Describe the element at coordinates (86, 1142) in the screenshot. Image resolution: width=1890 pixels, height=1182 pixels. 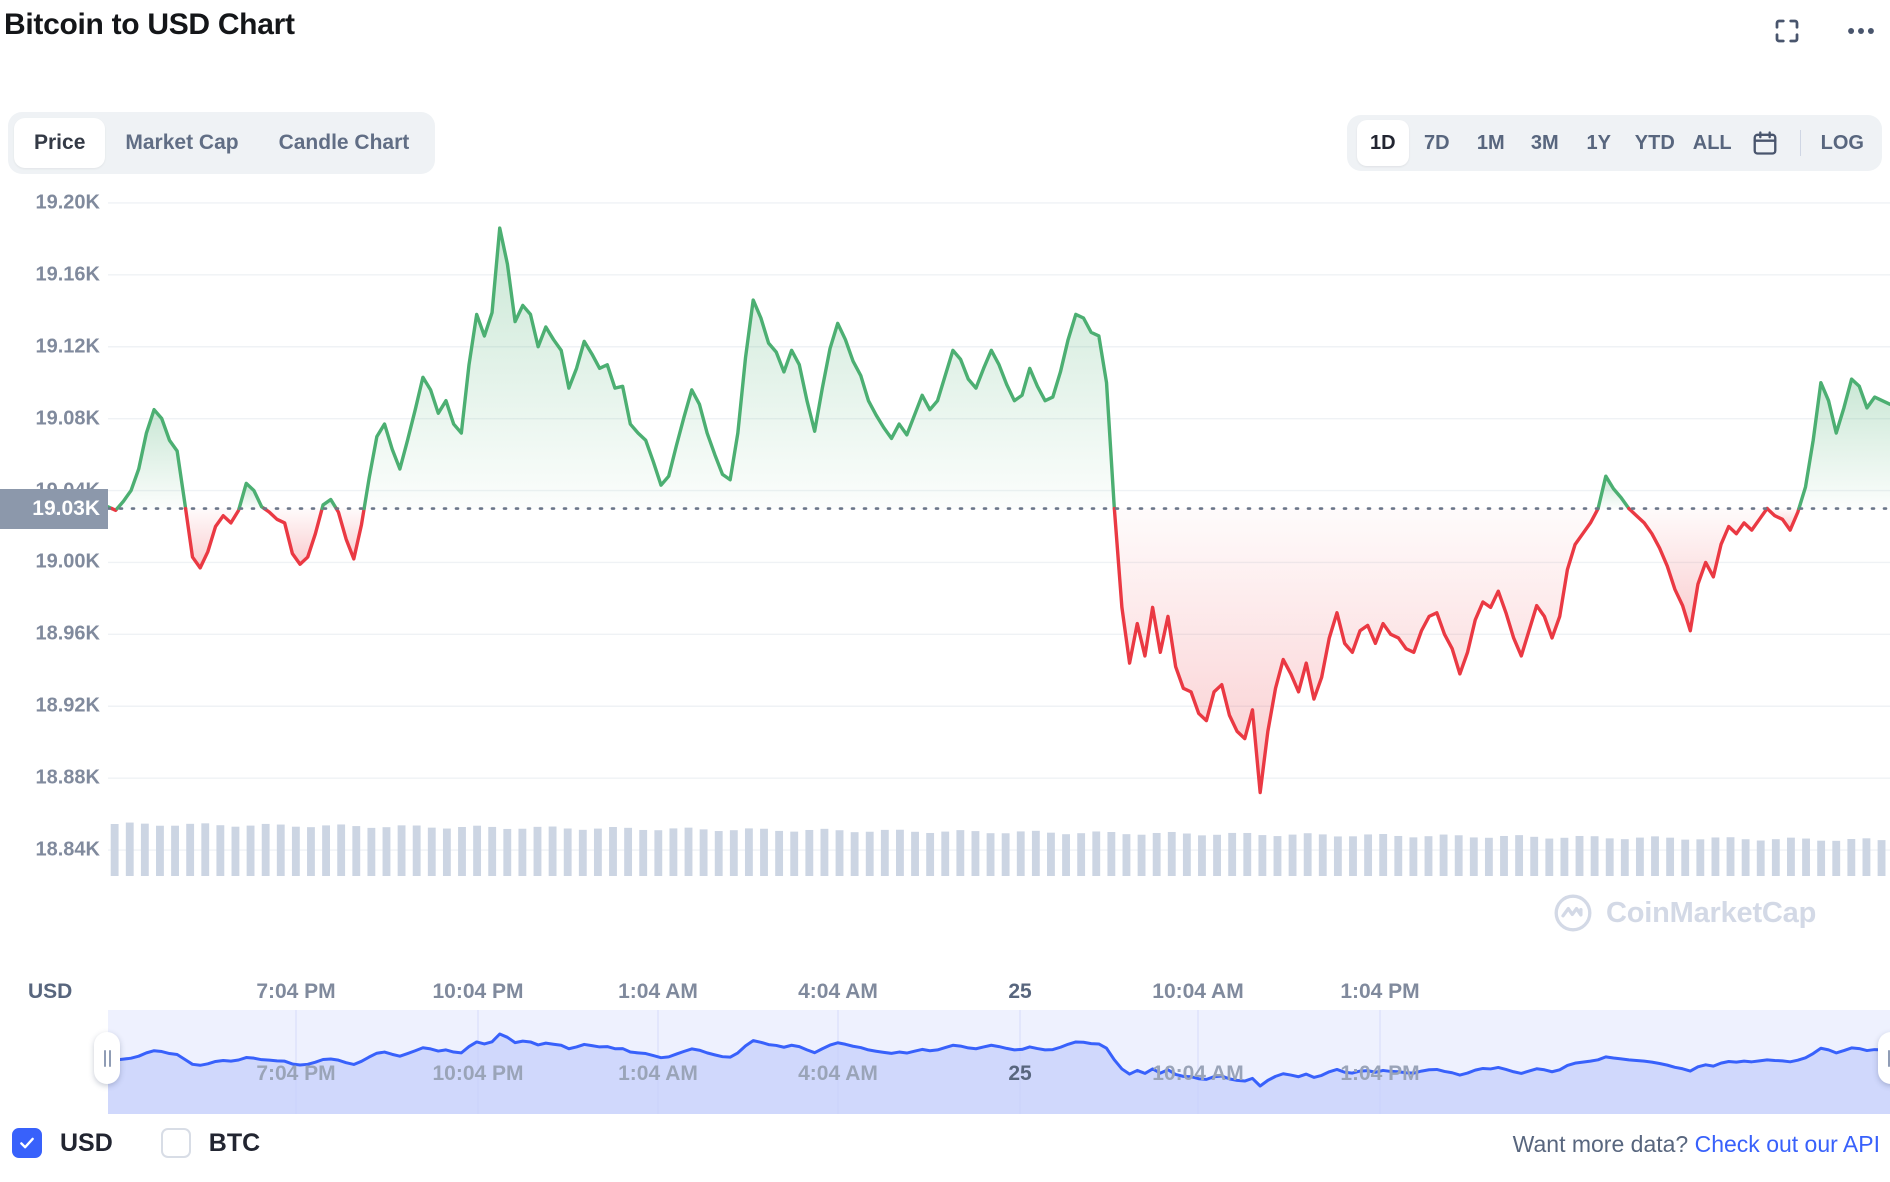
I see `legend-label-usd: USD` at that location.